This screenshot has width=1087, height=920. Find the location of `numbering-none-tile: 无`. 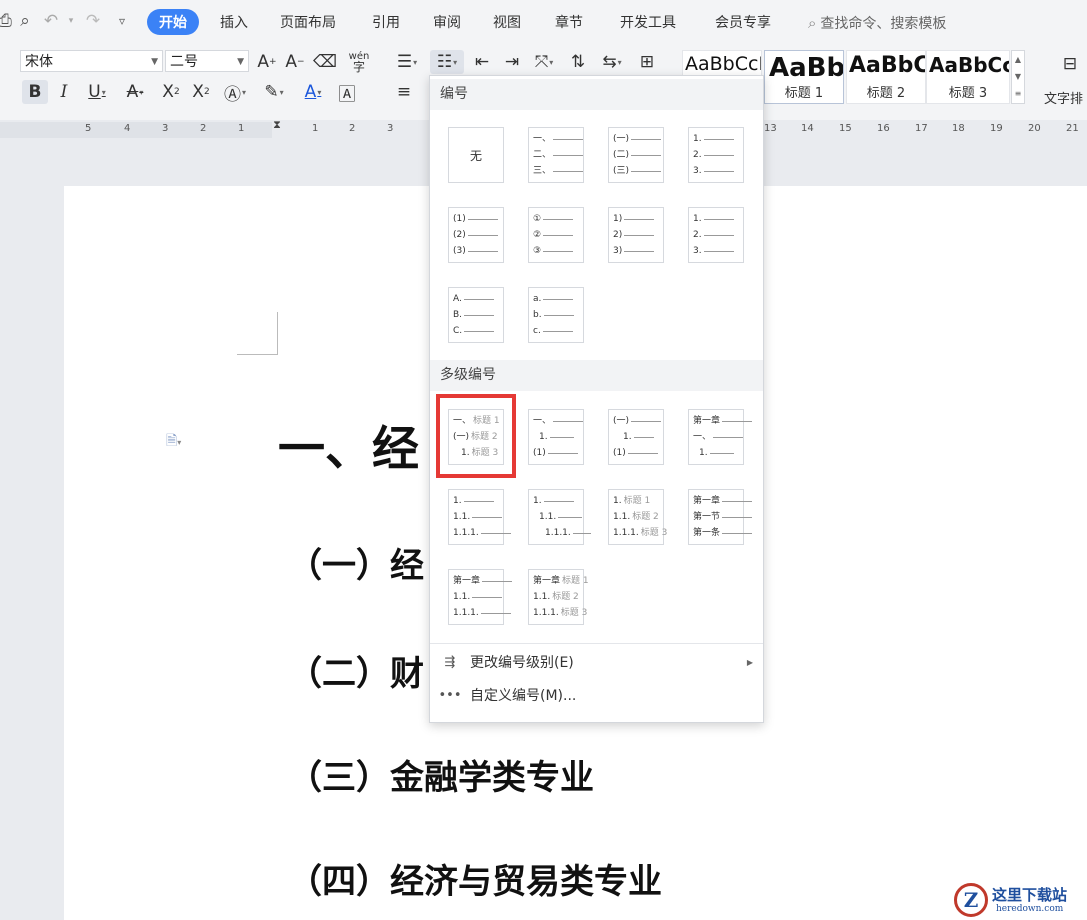

numbering-none-tile: 无 is located at coordinates (476, 155).